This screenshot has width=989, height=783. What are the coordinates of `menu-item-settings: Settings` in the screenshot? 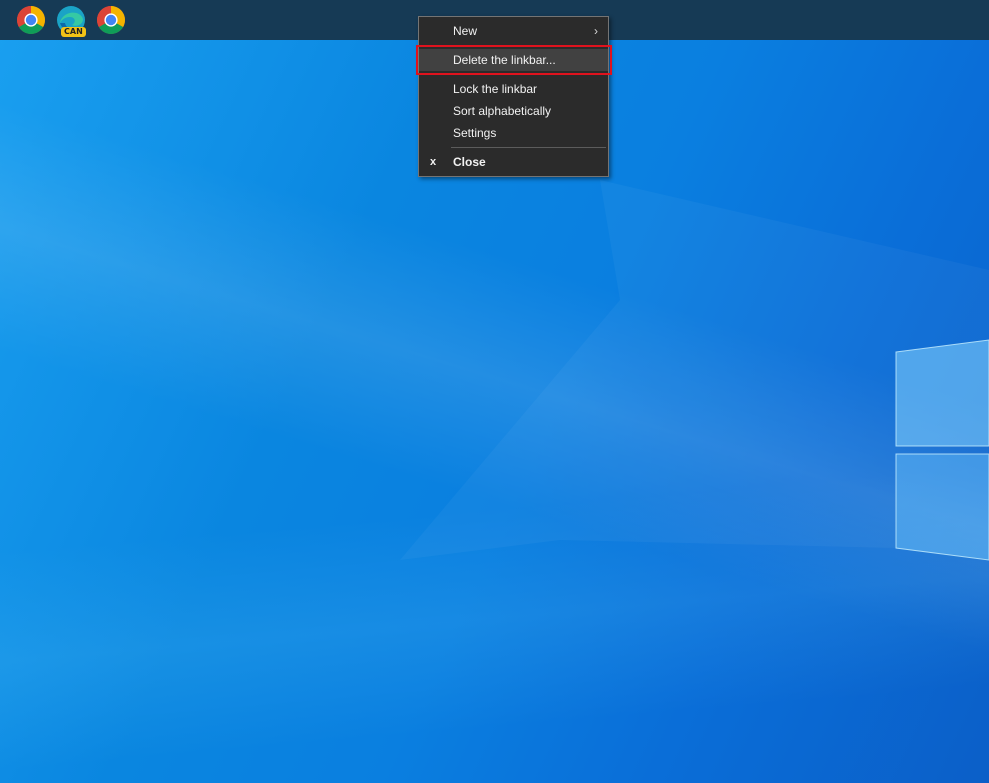 It's located at (513, 133).